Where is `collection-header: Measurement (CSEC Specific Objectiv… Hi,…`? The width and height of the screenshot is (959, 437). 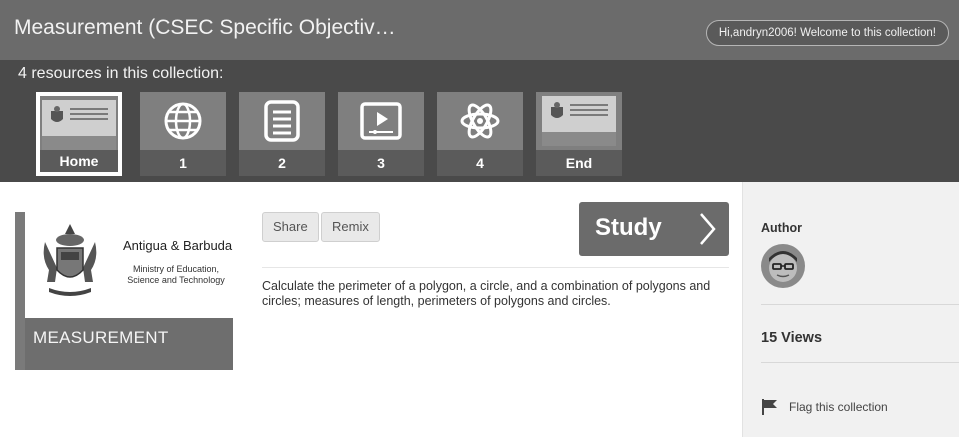 collection-header: Measurement (CSEC Specific Objectiv… Hi,… is located at coordinates (479, 30).